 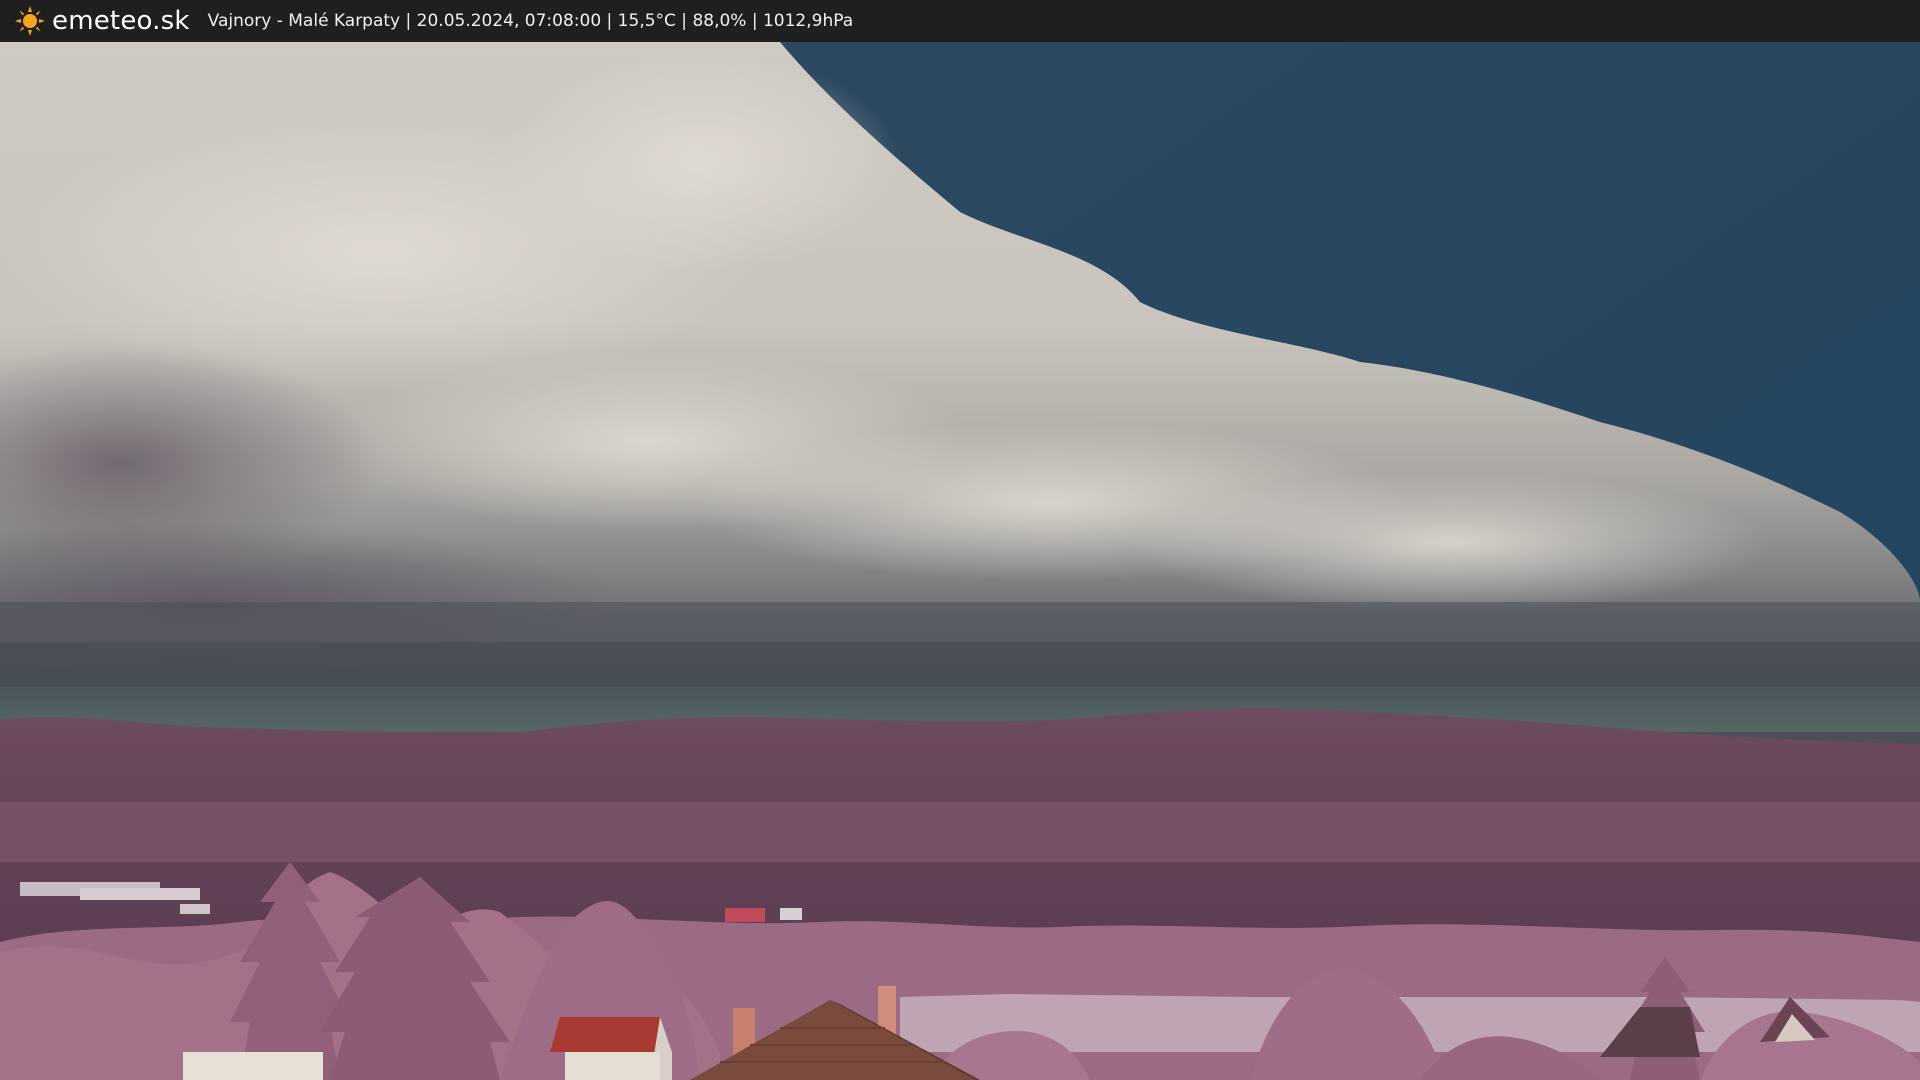 What do you see at coordinates (611, 1048) in the screenshot?
I see `house-red-roof` at bounding box center [611, 1048].